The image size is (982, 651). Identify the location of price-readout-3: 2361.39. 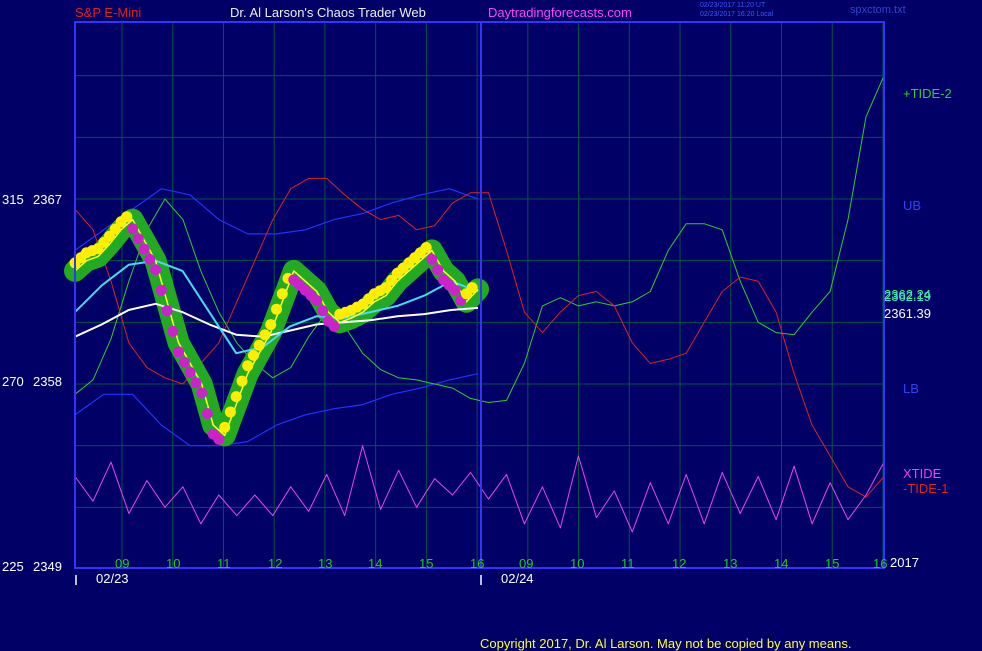
(907, 313).